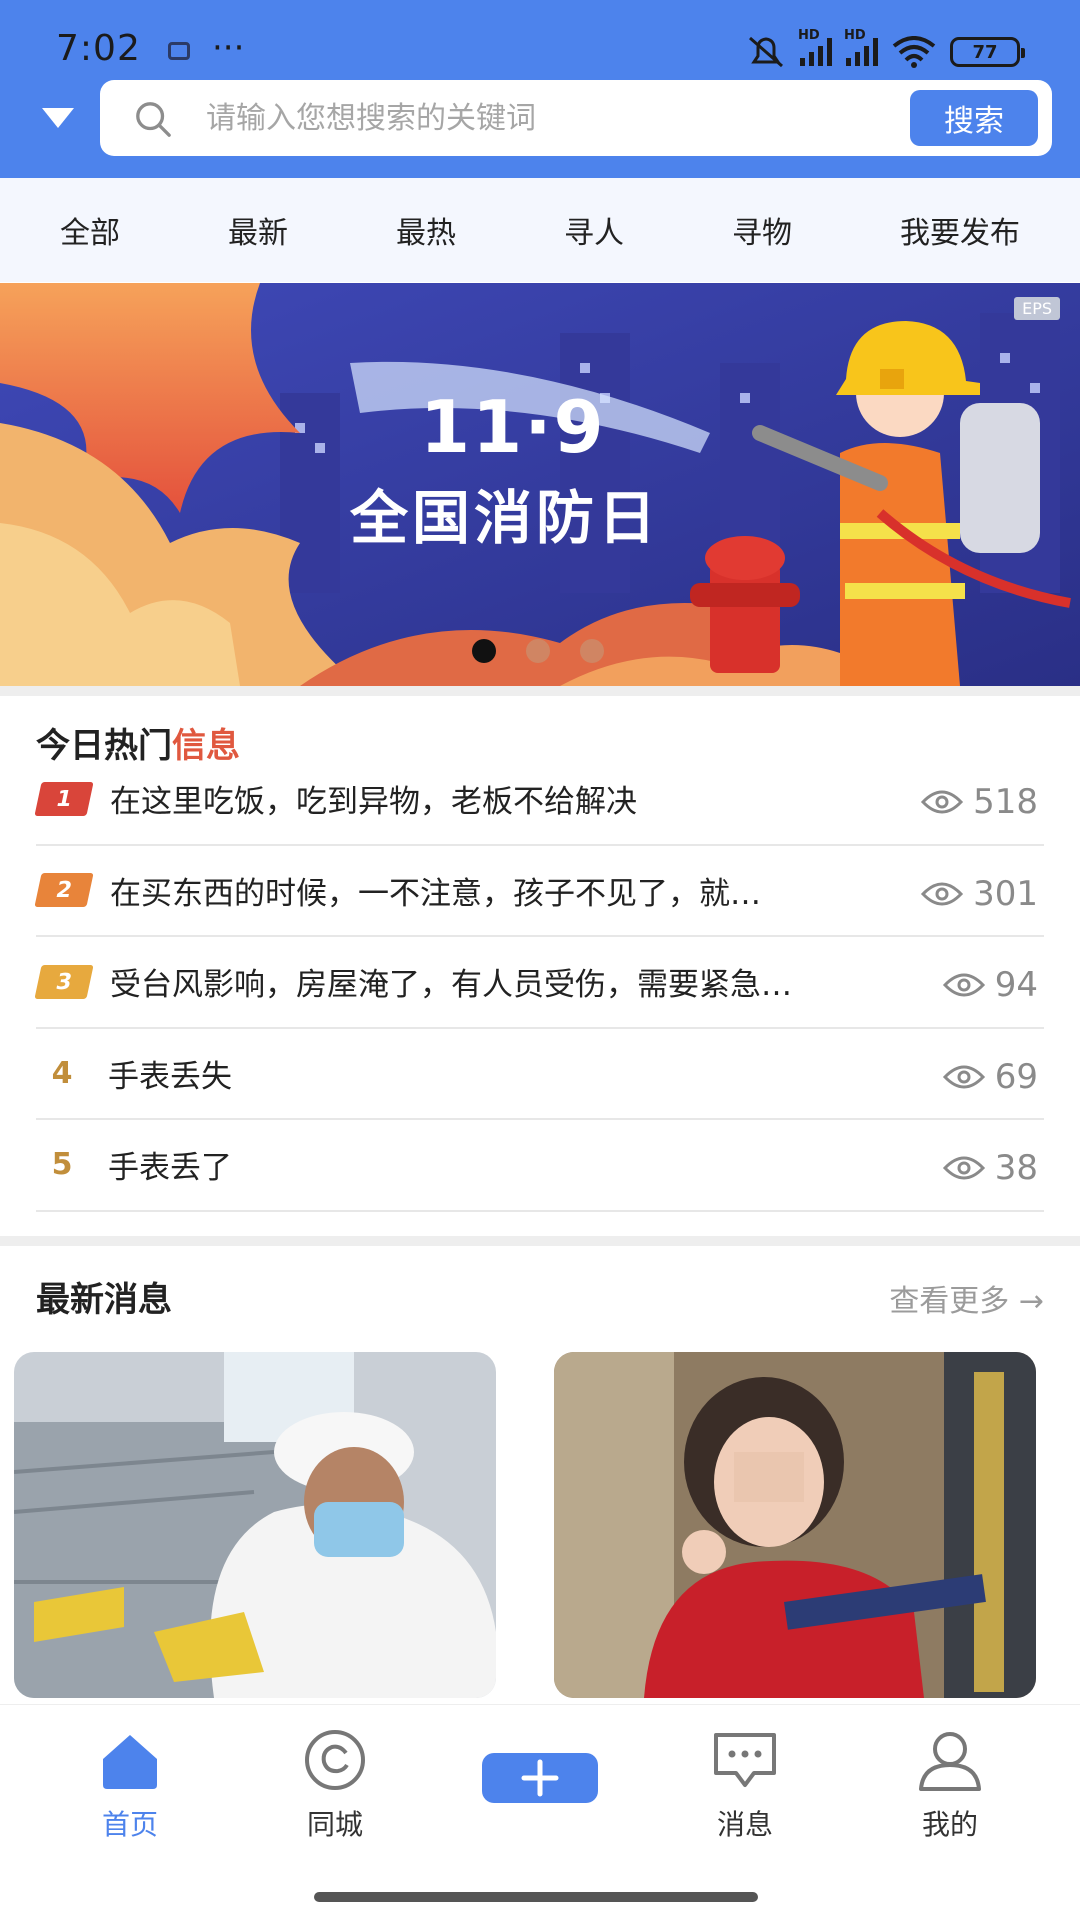 This screenshot has width=1080, height=1920. Describe the element at coordinates (536, 1897) in the screenshot. I see `home-indicator` at that location.